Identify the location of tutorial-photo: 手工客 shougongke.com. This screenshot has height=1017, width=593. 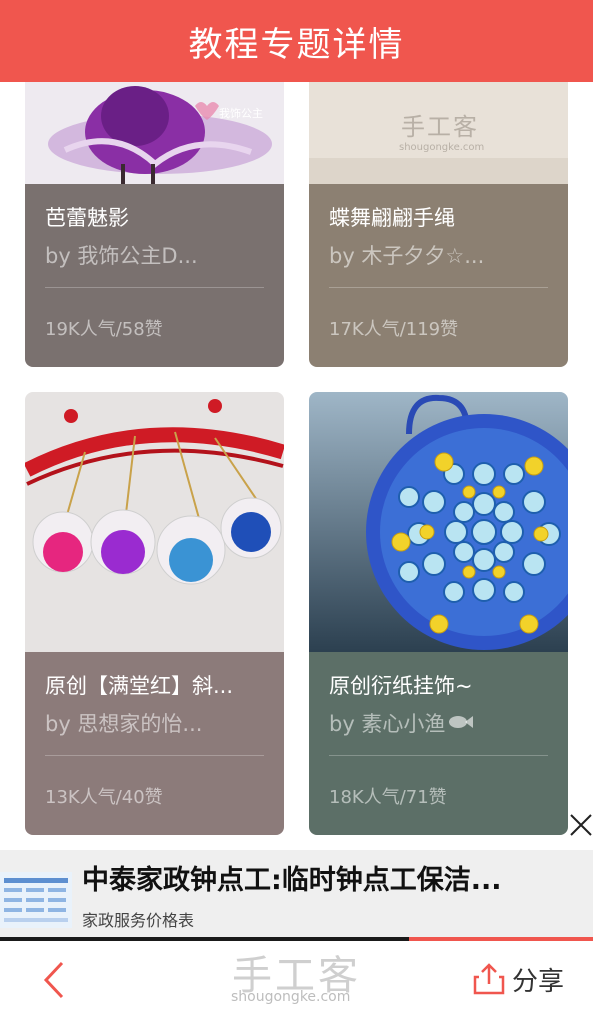
(438, 133).